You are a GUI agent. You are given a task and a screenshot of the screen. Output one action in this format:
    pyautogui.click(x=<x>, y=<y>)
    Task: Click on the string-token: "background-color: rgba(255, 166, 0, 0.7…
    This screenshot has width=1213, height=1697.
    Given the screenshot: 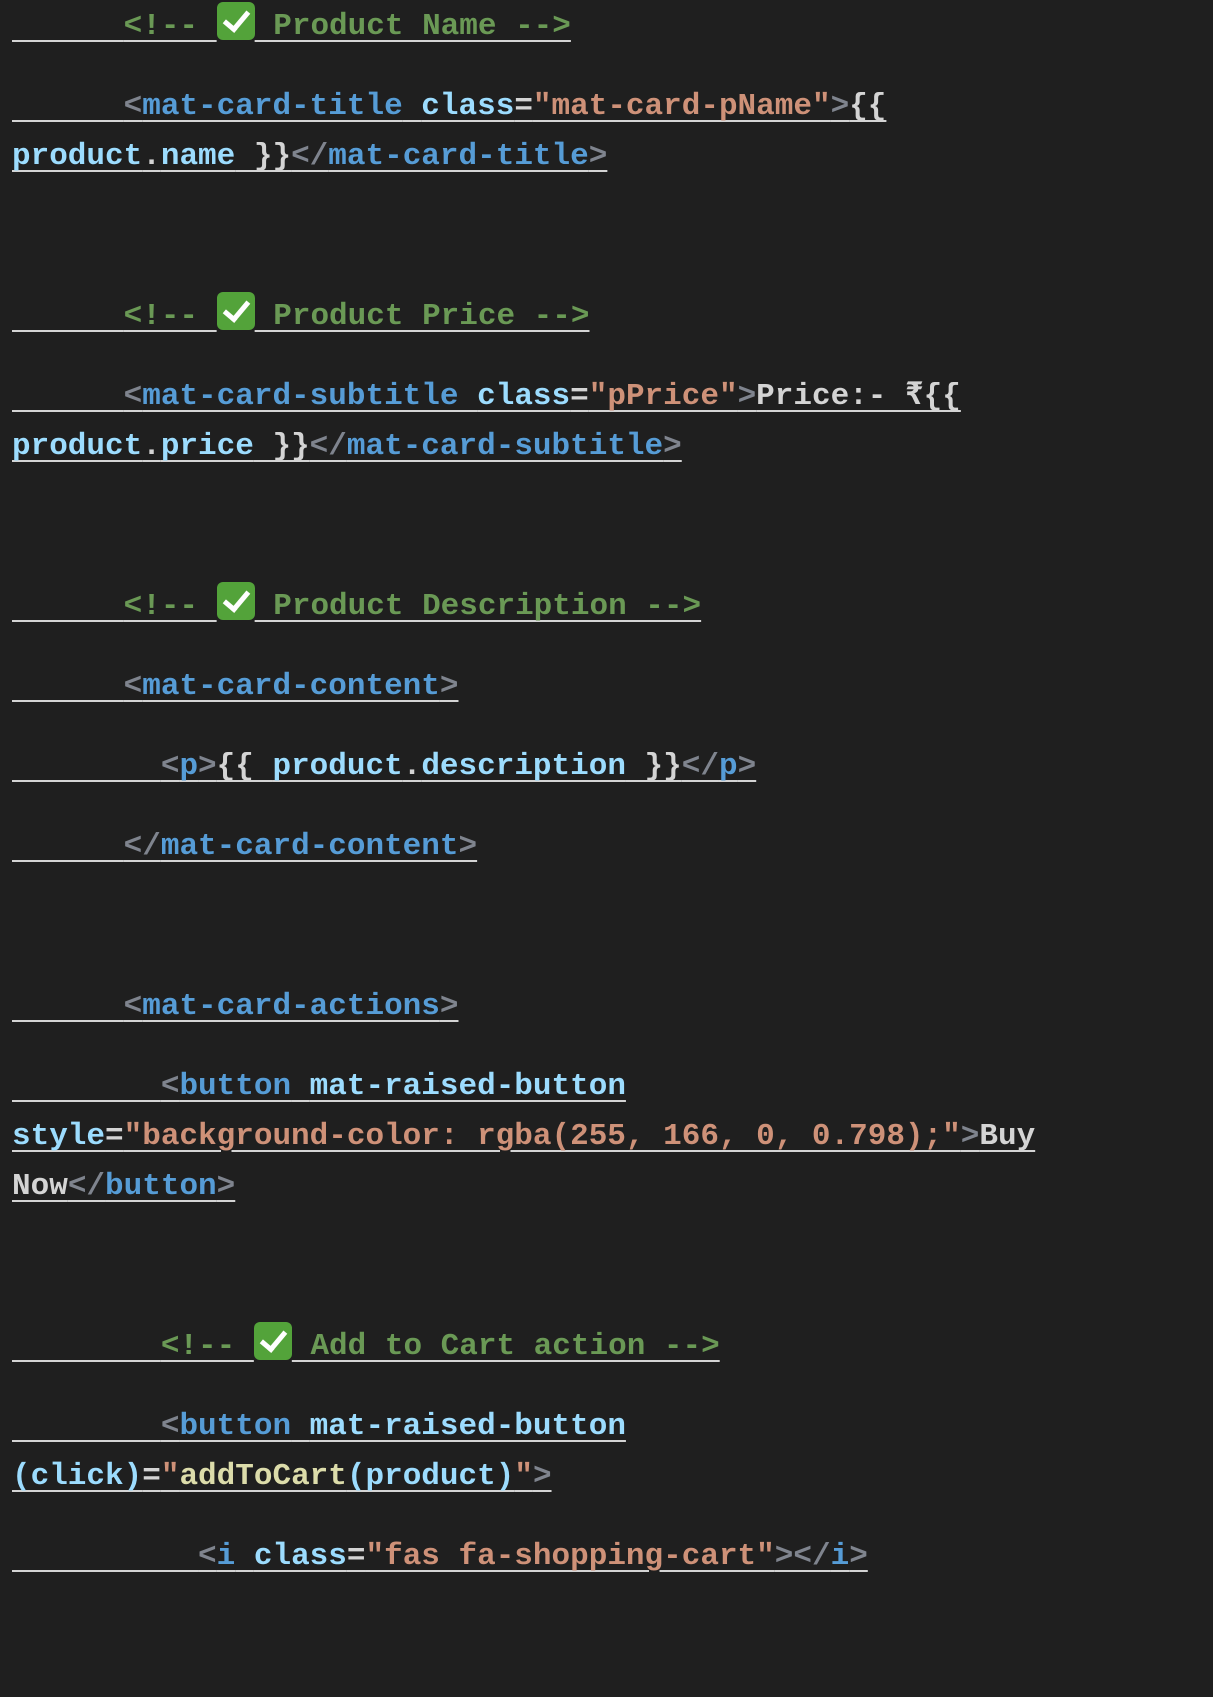 What is the action you would take?
    pyautogui.click(x=542, y=1136)
    